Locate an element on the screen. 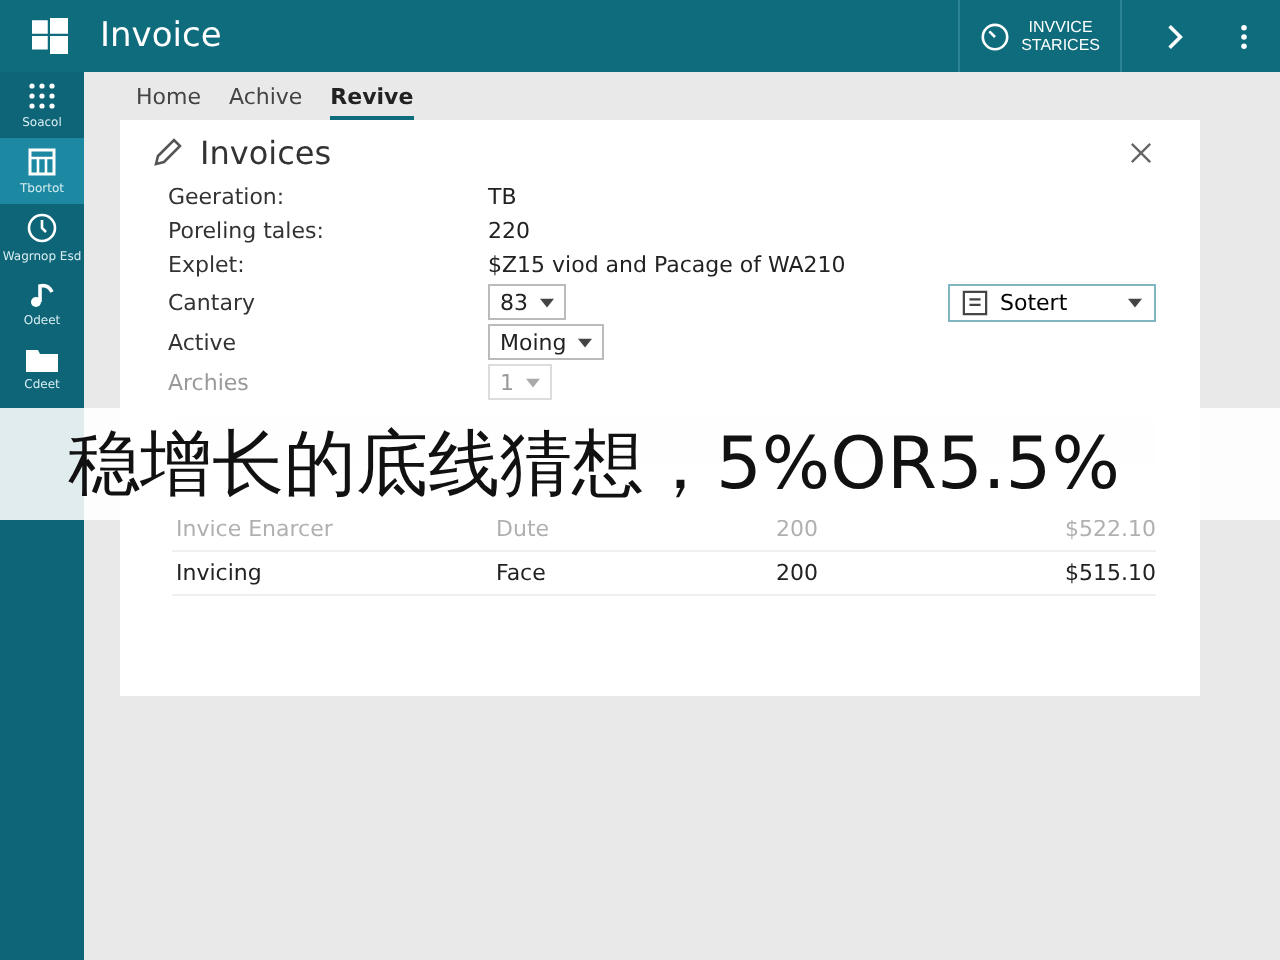 The image size is (1280, 960). field-label: Cantary is located at coordinates (212, 302).